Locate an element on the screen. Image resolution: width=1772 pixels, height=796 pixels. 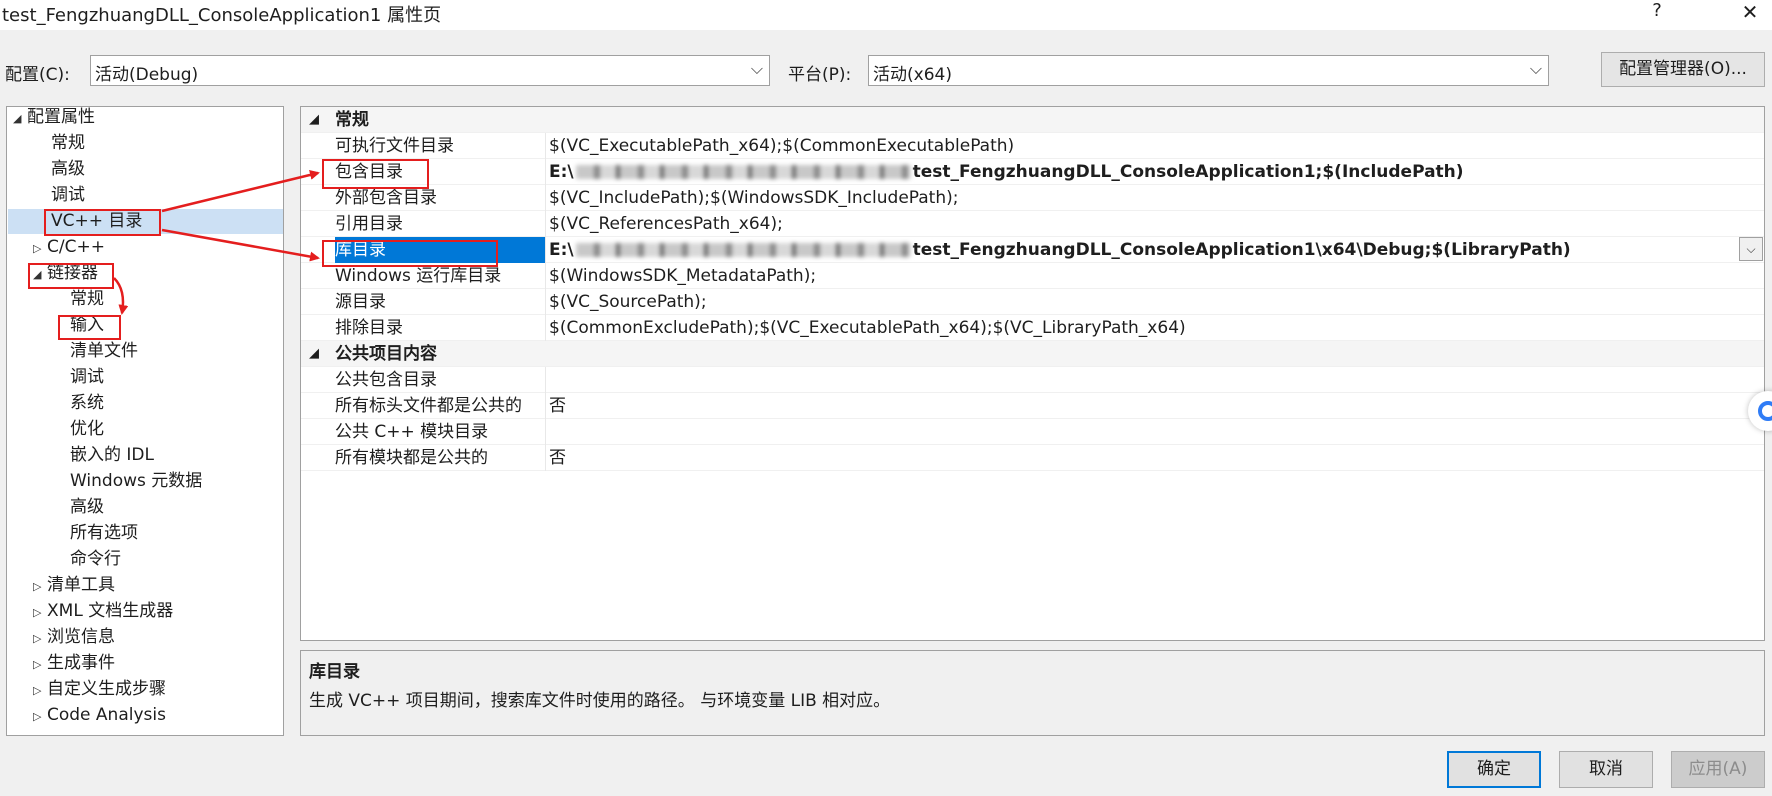
ok-button: 确定 is located at coordinates (1494, 769).